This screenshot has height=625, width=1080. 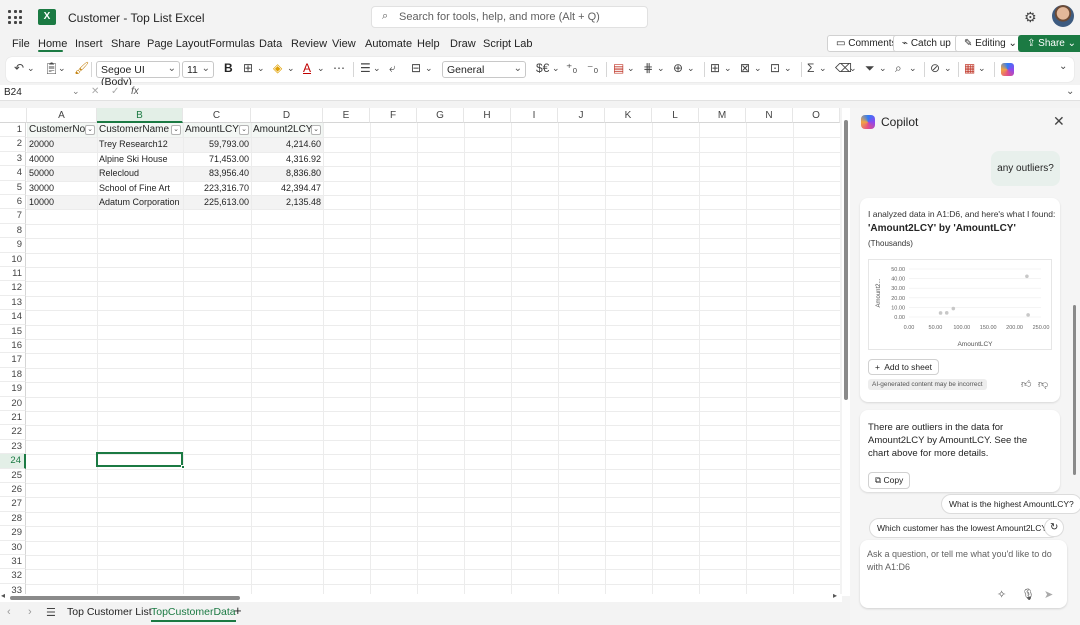 What do you see at coordinates (722, 115) in the screenshot?
I see `column-header-m: M` at bounding box center [722, 115].